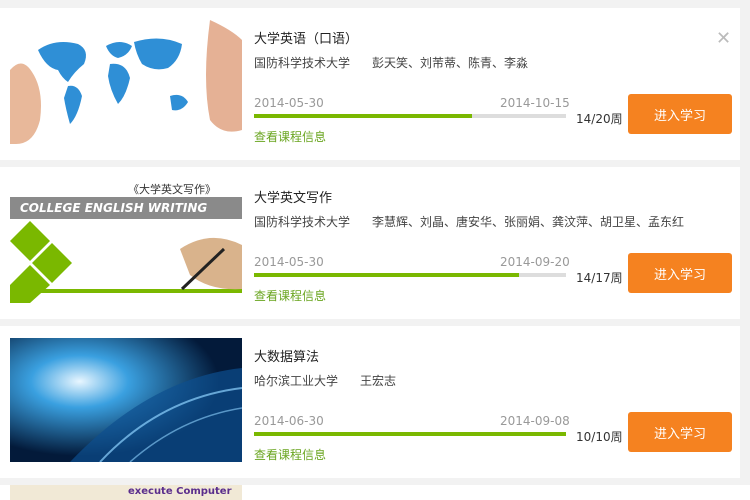 The image size is (750, 500). What do you see at coordinates (293, 198) in the screenshot?
I see `course-title: 大学英文写作` at bounding box center [293, 198].